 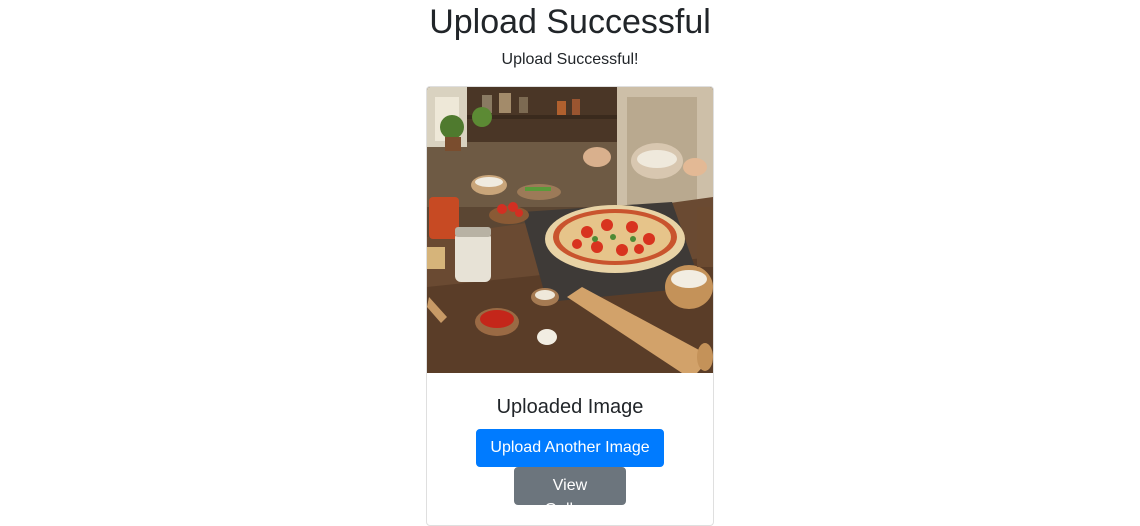 What do you see at coordinates (570, 59) in the screenshot?
I see `status-message: Upload Successful!` at bounding box center [570, 59].